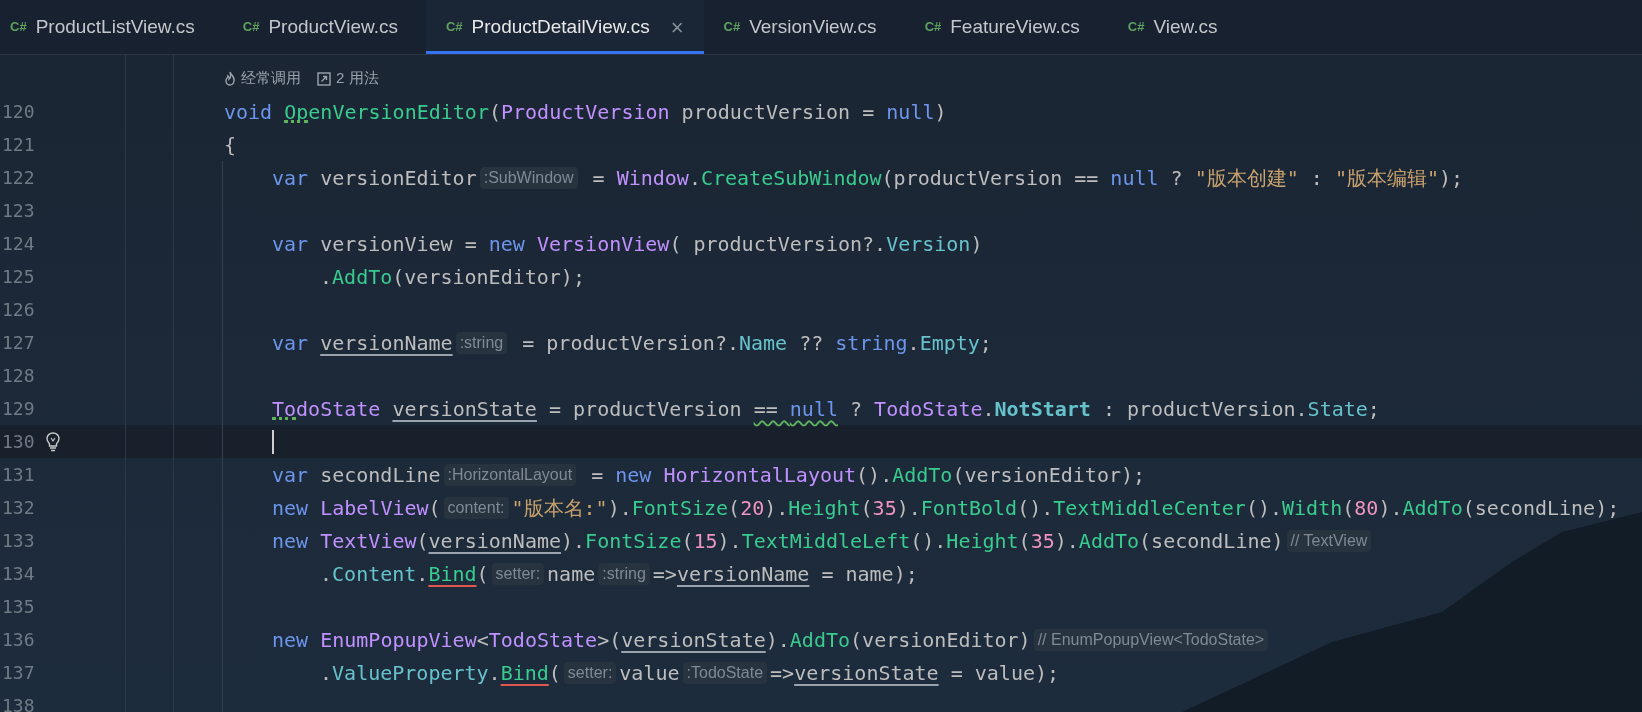 The width and height of the screenshot is (1642, 712). Describe the element at coordinates (18, 640) in the screenshot. I see `line-number: 136` at that location.